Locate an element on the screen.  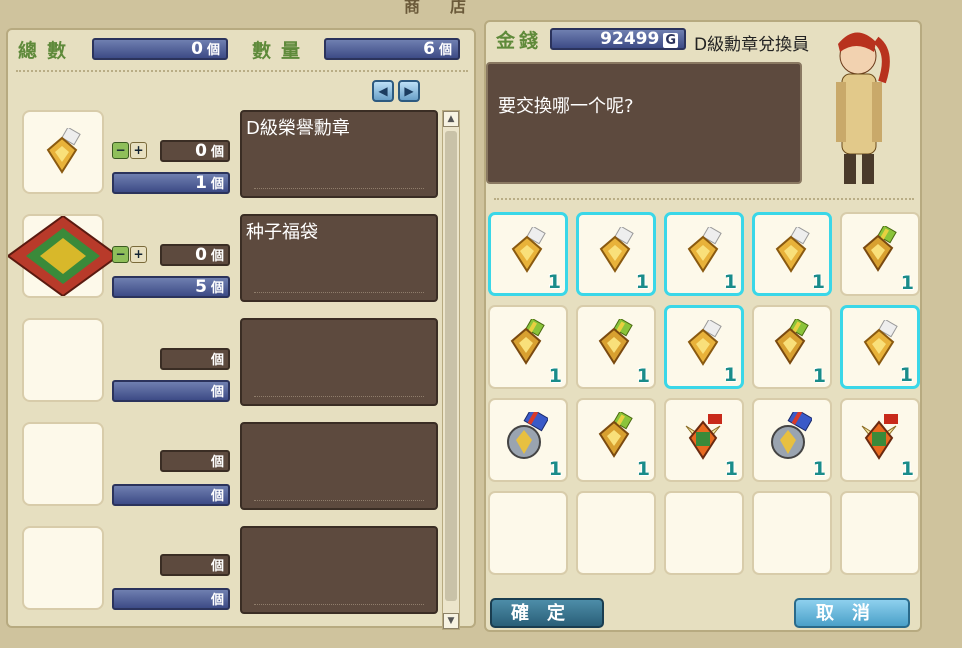
total-label: 總數 is located at coordinates (47, 51).